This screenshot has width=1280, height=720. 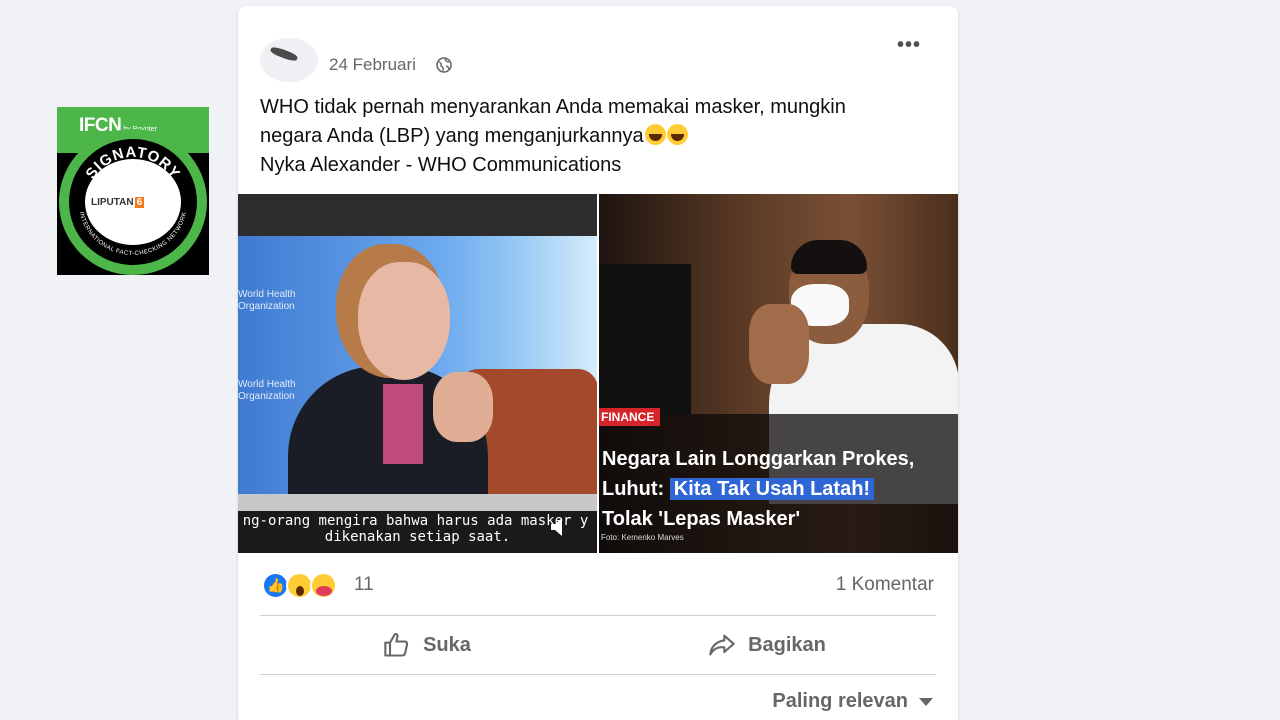 What do you see at coordinates (447, 644) in the screenshot?
I see `like-label: Suka` at bounding box center [447, 644].